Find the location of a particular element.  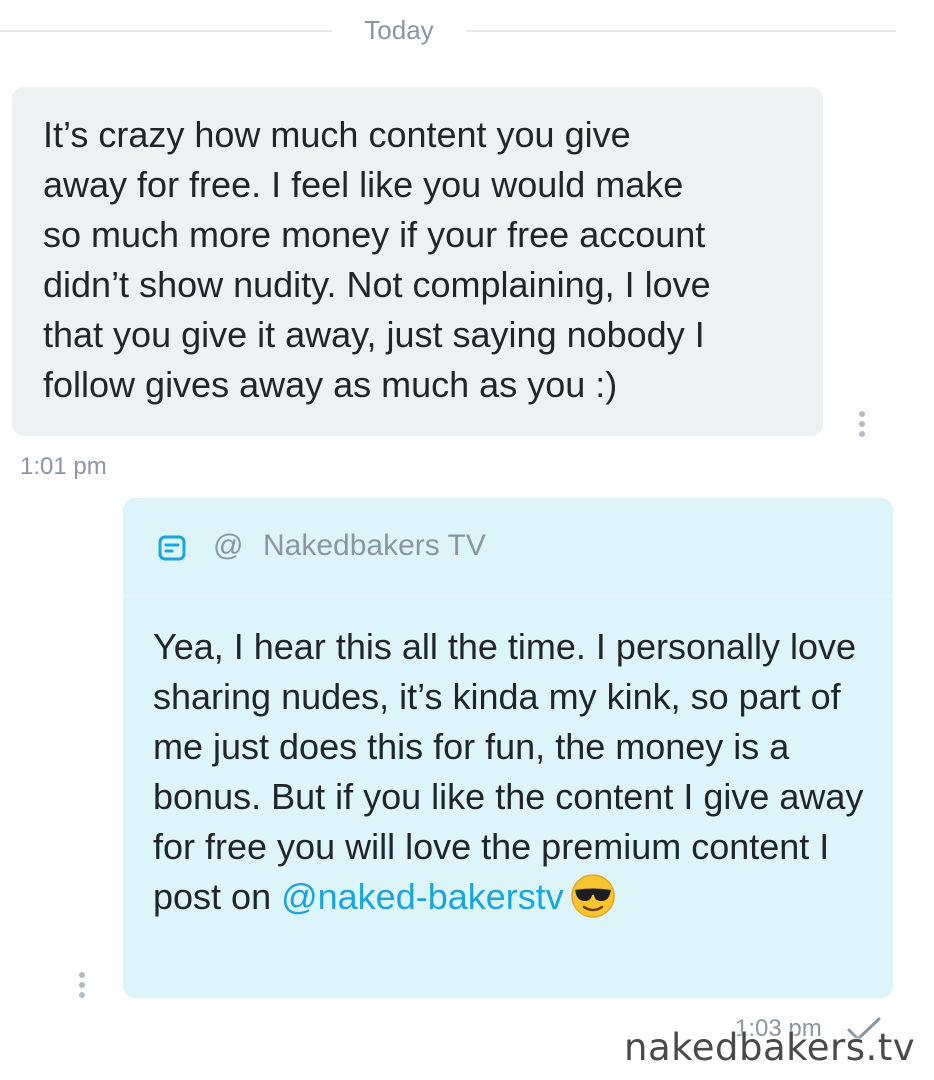

mention-link: @naked-bakerstv is located at coordinates (422, 896).